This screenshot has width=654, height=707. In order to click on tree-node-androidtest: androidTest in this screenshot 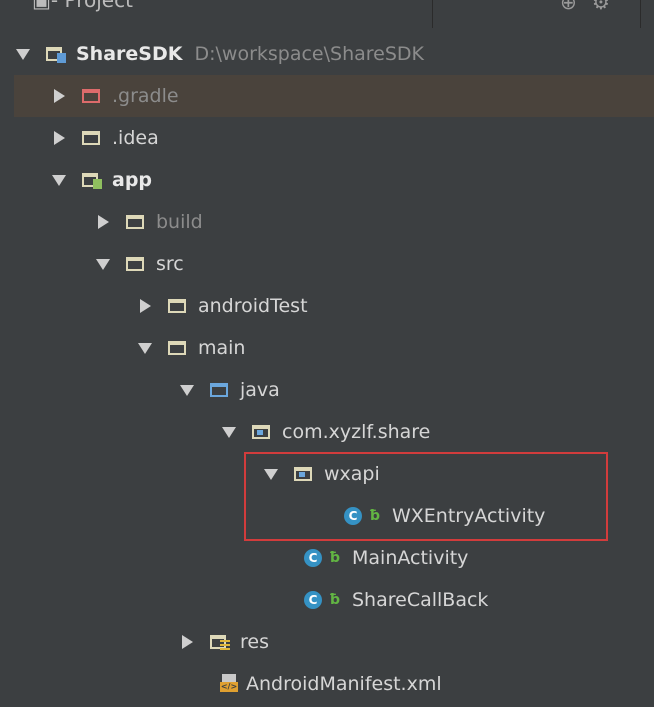, I will do `click(334, 306)`.